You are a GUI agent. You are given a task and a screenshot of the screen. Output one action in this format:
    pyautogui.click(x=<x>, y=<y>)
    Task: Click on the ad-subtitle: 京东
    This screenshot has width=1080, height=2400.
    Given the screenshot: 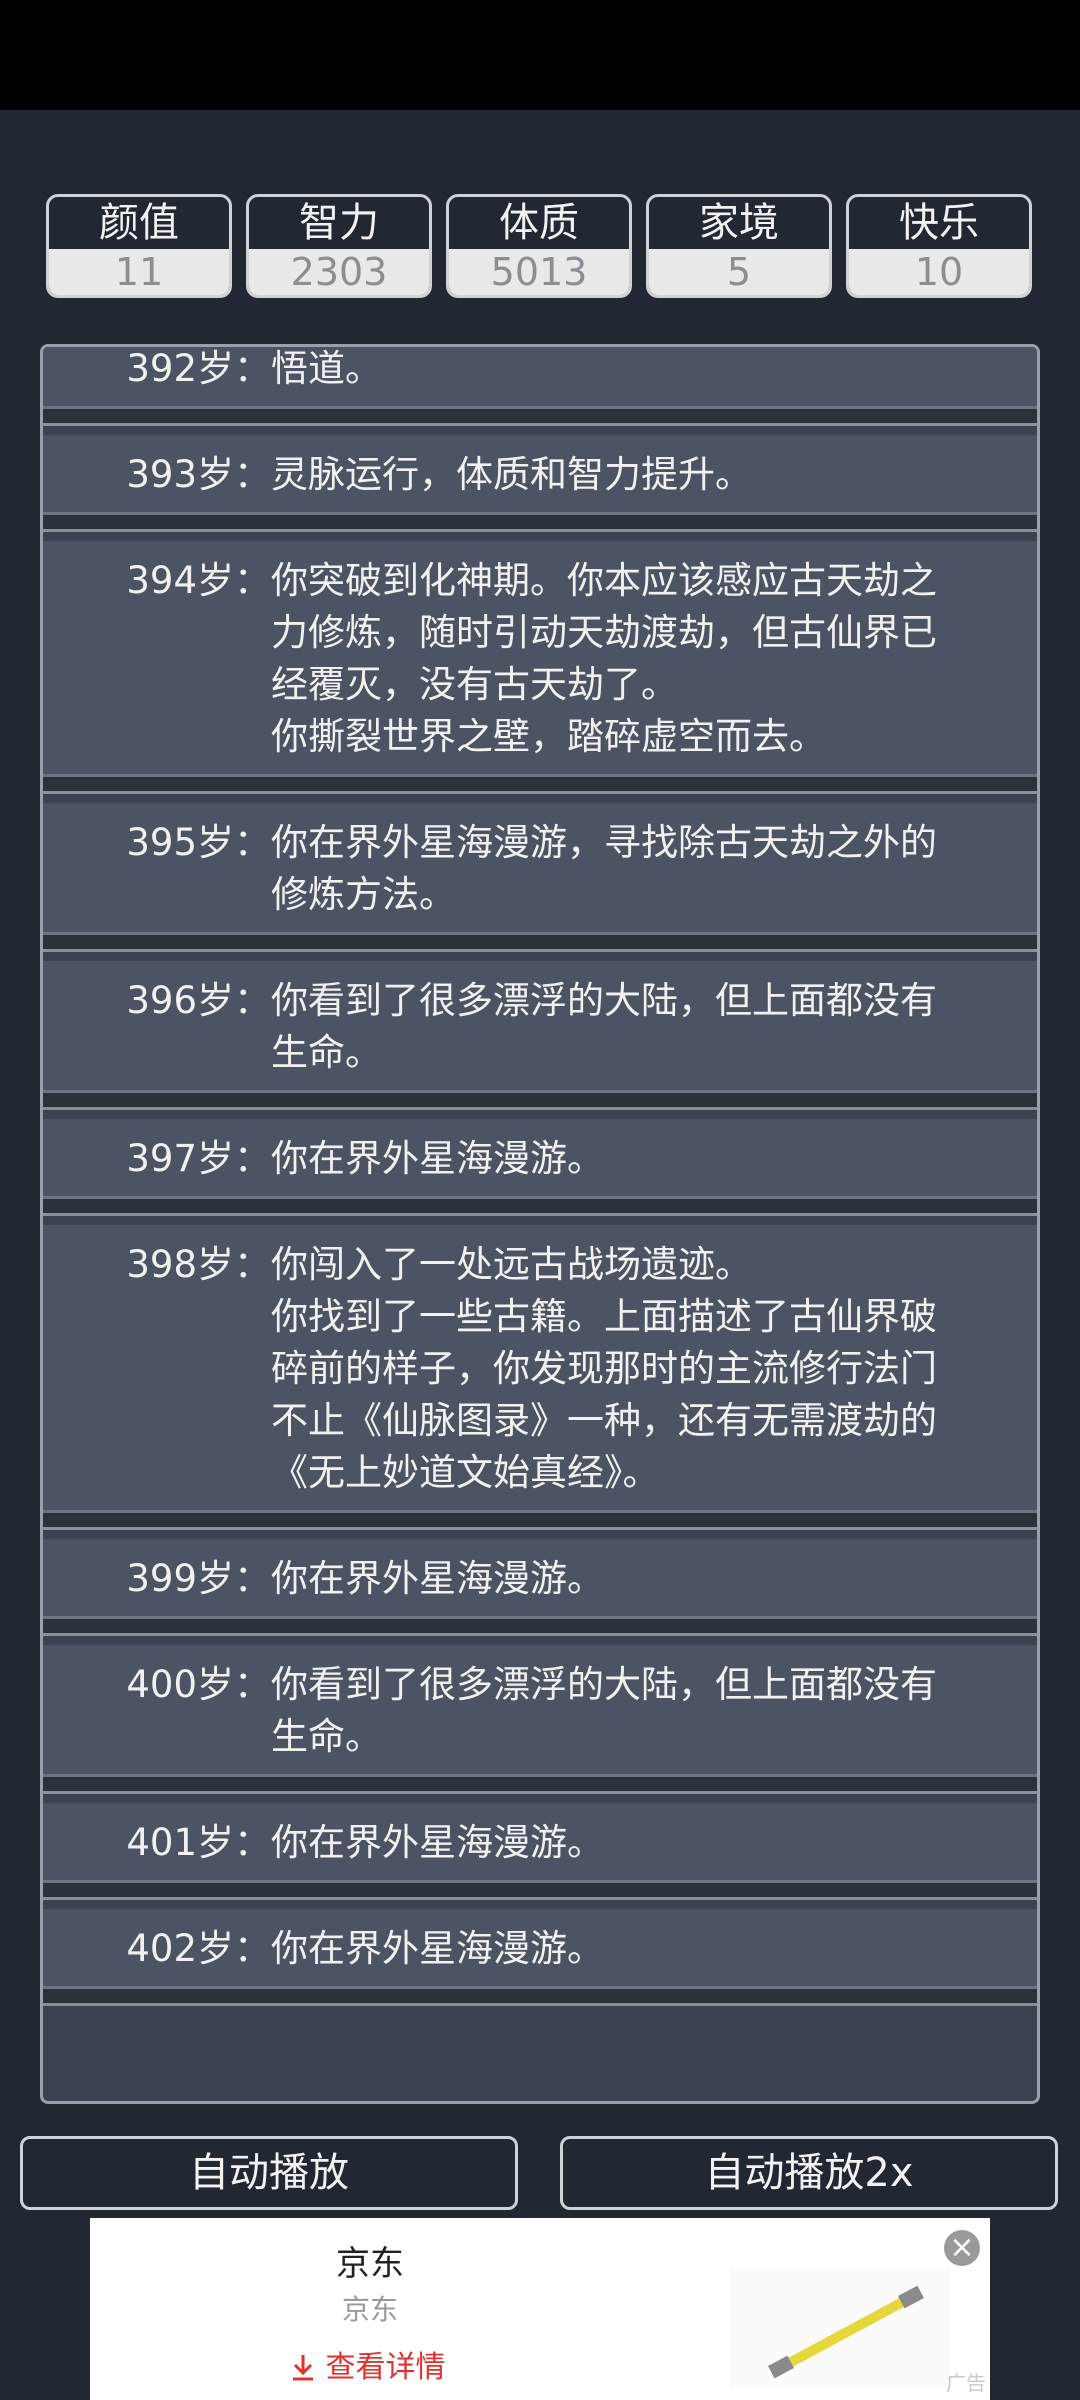 What is the action you would take?
    pyautogui.click(x=369, y=2309)
    